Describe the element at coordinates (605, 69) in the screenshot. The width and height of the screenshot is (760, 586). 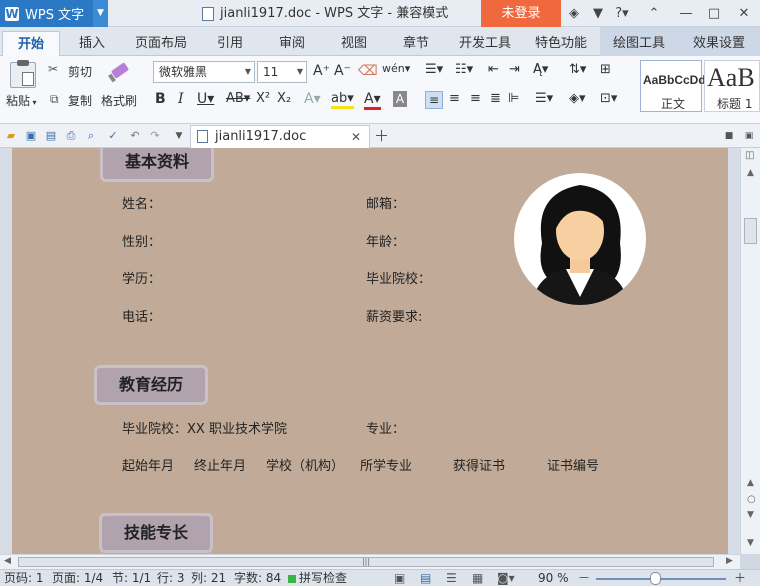
I see `table-icon: ⊞` at that location.